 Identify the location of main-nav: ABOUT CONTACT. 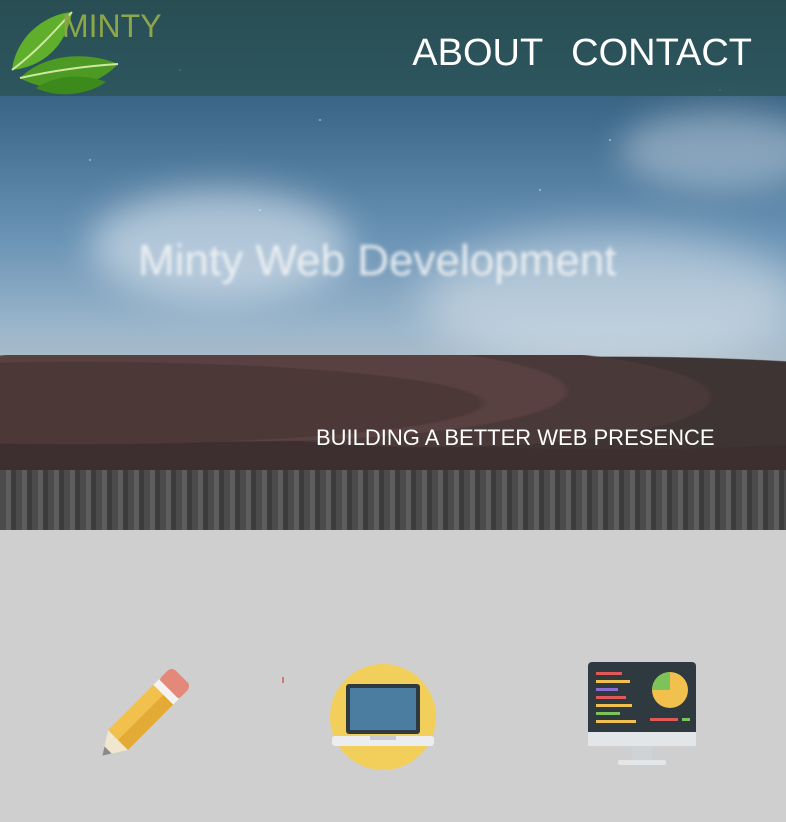
(582, 53).